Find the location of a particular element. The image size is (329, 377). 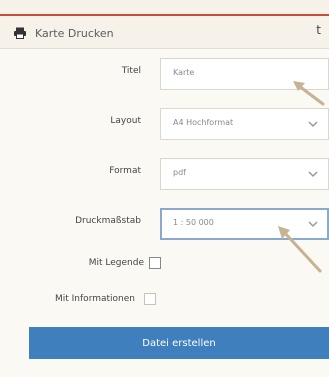

create-file-button: Datei erstellen is located at coordinates (179, 343).